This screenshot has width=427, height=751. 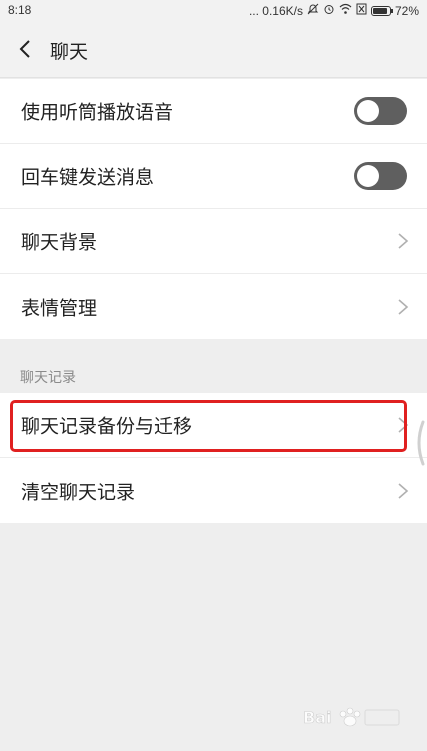 I want to click on back-button, so click(x=25, y=49).